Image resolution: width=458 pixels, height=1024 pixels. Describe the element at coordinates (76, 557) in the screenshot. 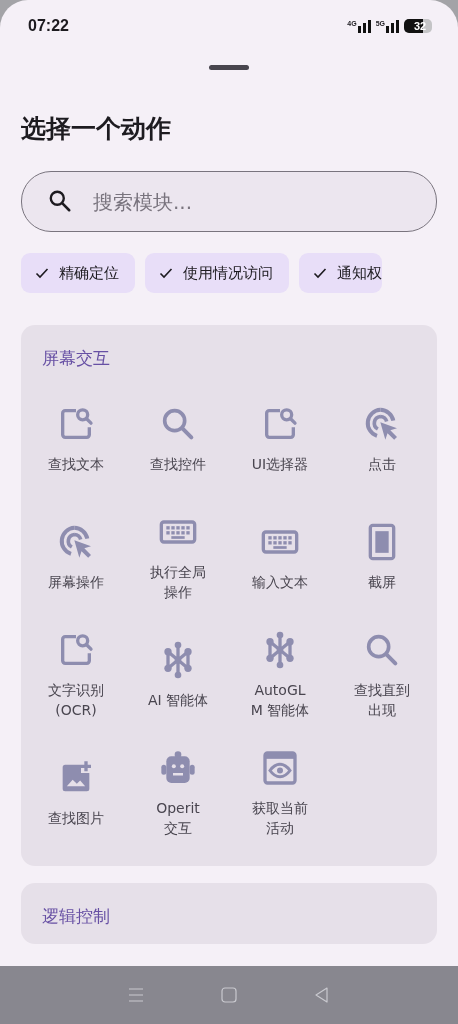

I see `module-item: 屏幕操作` at that location.